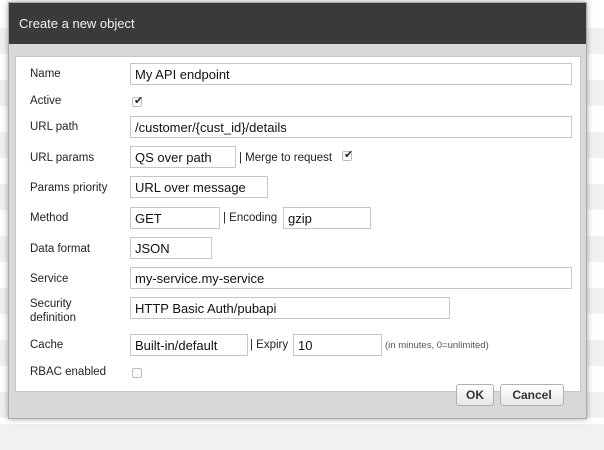  What do you see at coordinates (54, 127) in the screenshot?
I see `url-path-label: URL path` at bounding box center [54, 127].